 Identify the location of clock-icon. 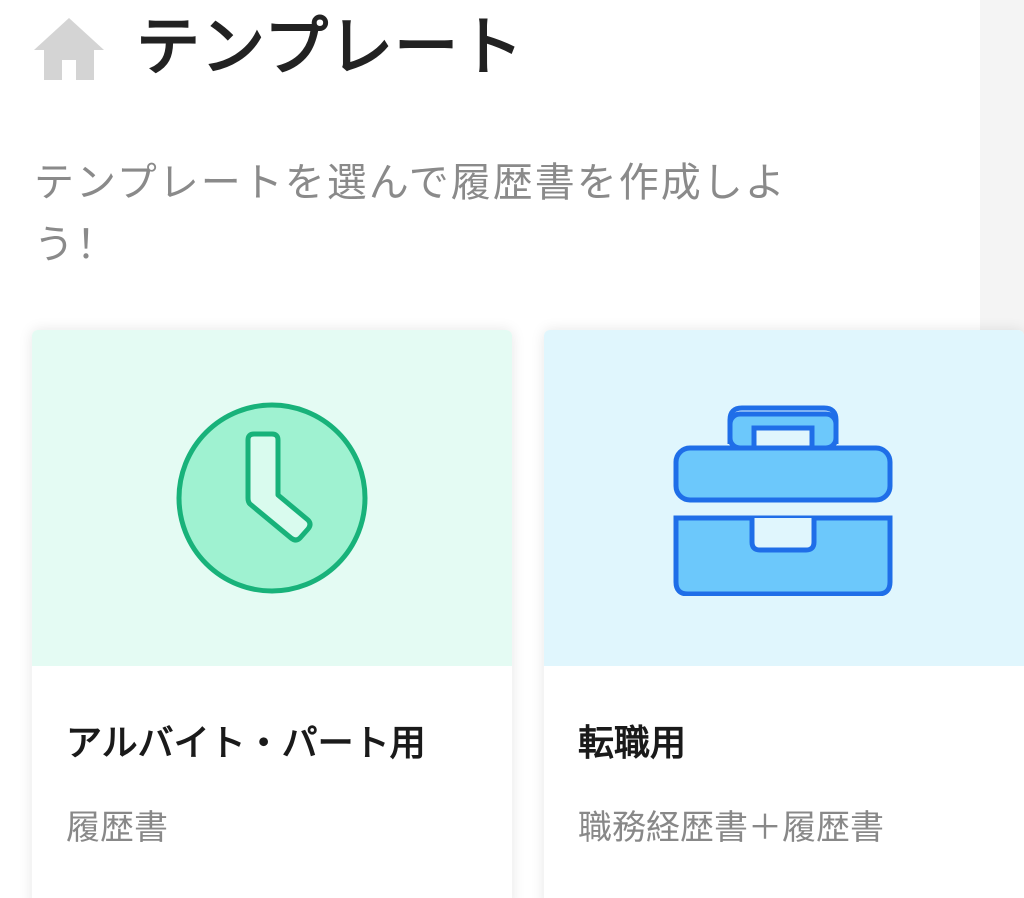
(272, 498).